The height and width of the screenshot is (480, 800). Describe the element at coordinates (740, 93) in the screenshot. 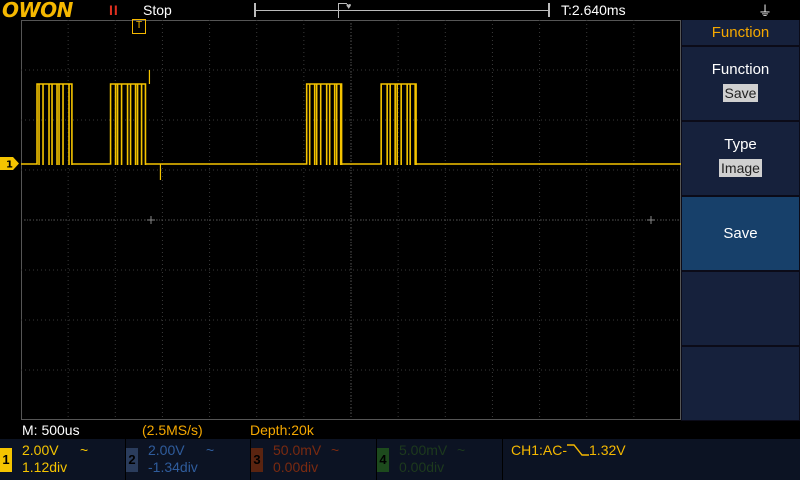

I see `menu-item-value: Save` at that location.